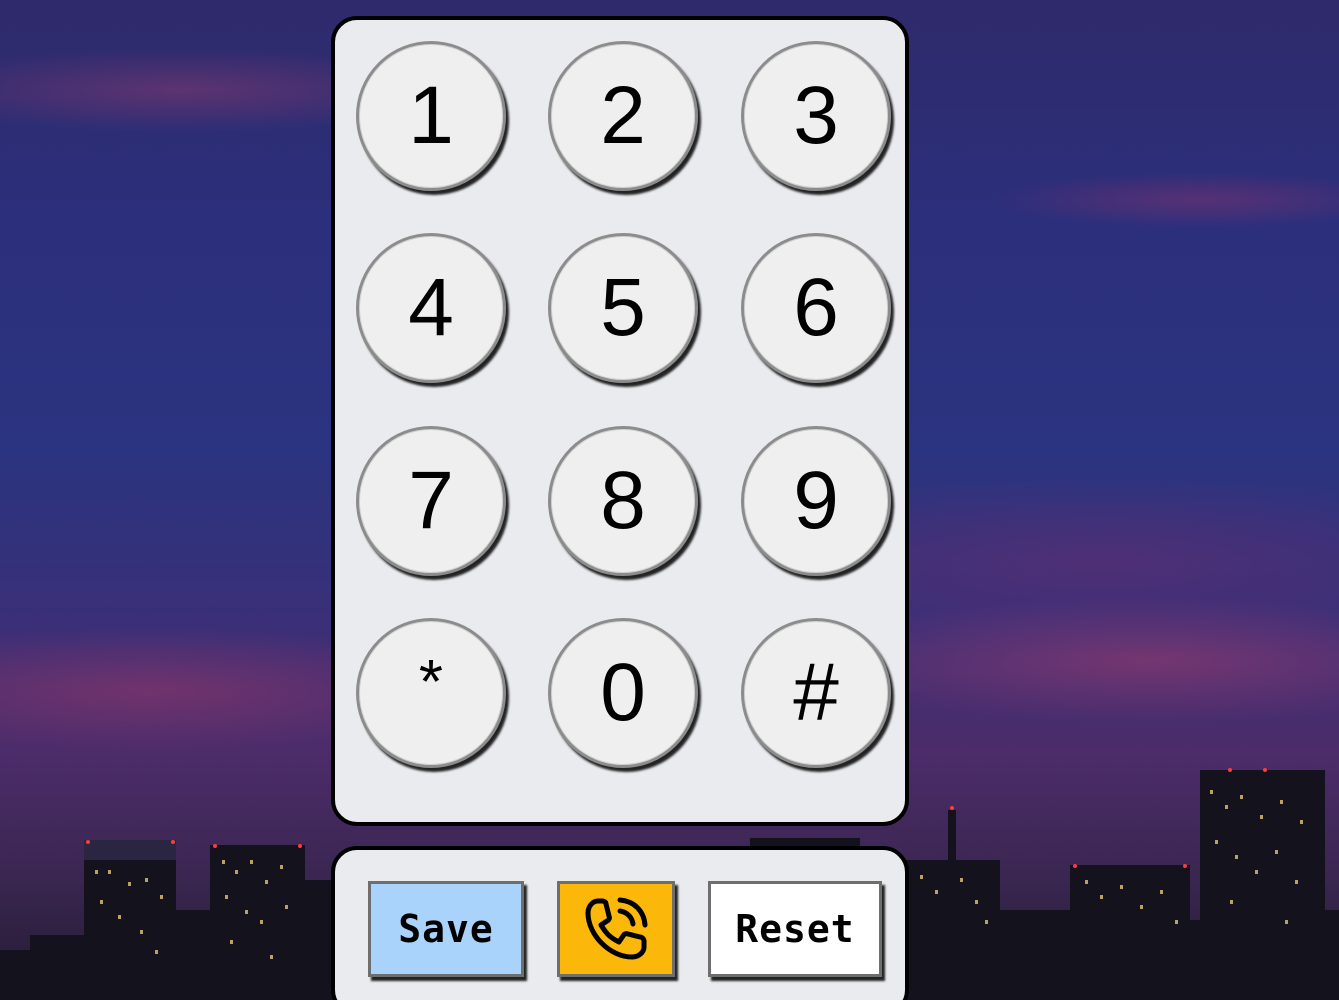  I want to click on reset-button: Reset, so click(795, 929).